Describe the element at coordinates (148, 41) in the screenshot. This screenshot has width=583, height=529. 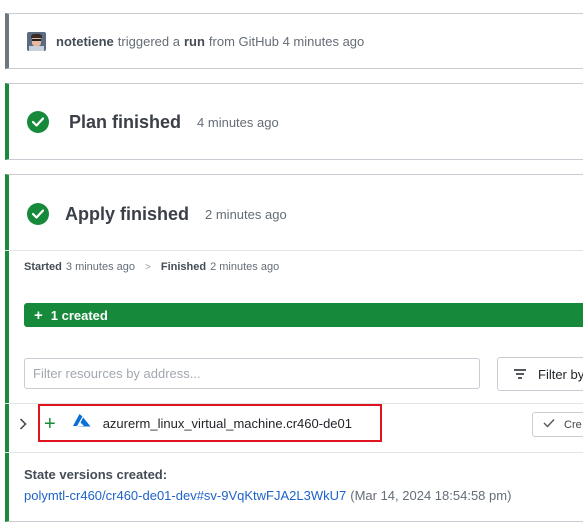
I see `trigger-text: triggered a` at that location.